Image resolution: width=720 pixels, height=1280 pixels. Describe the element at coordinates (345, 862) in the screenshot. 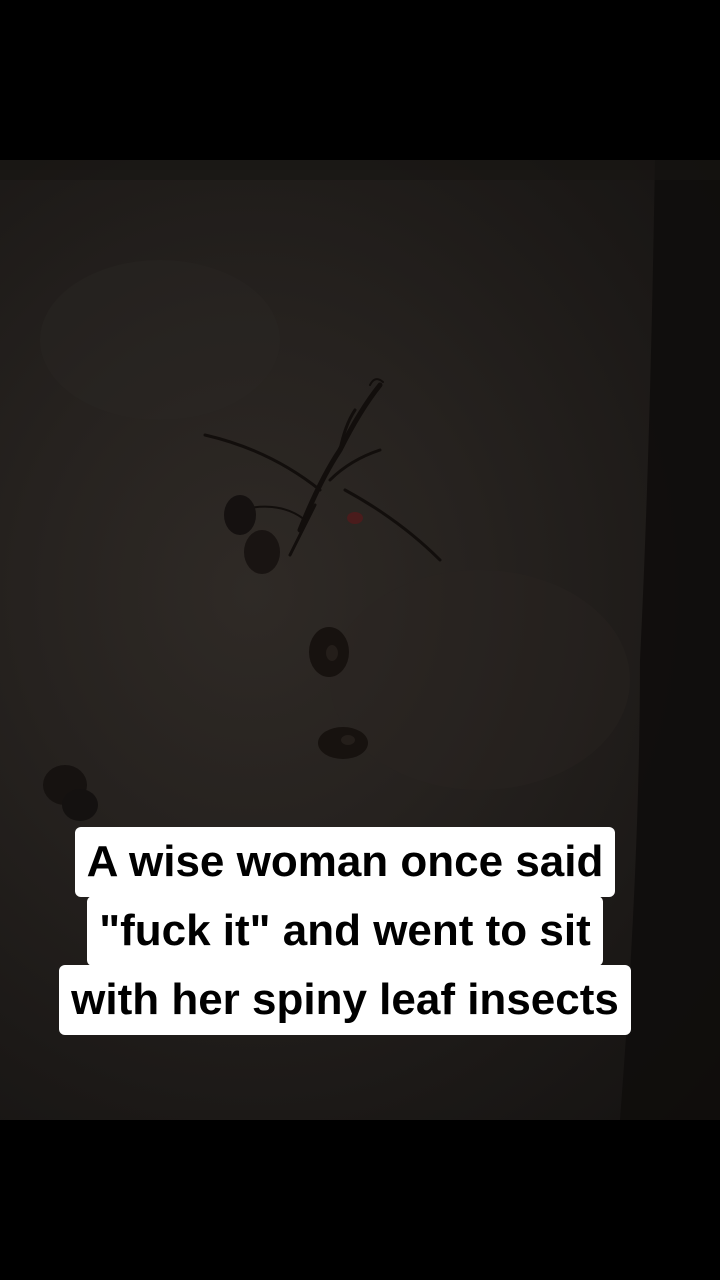

I see `caption-line-1: A wise woman once said` at that location.